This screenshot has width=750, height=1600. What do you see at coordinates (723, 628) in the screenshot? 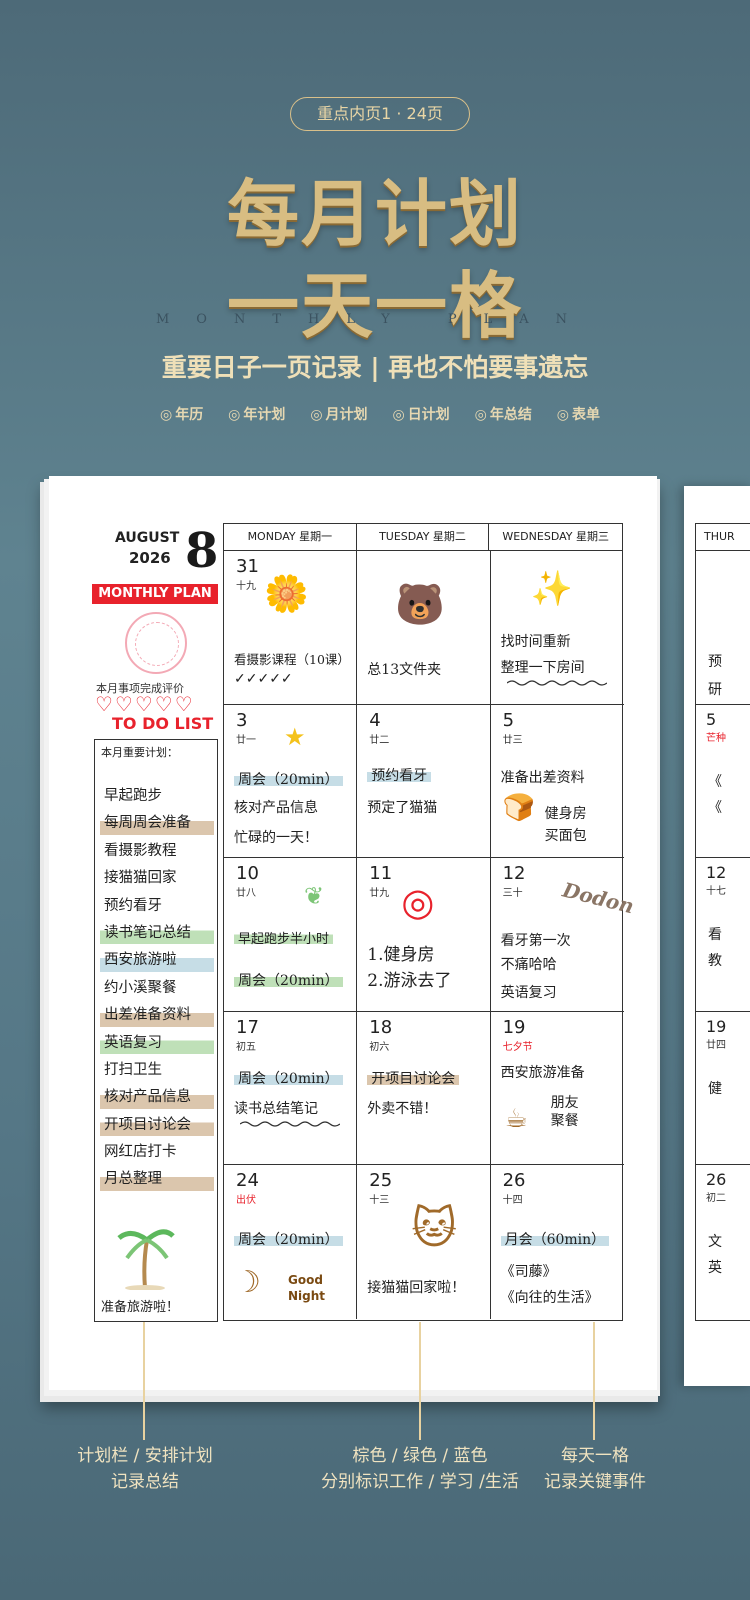
I see `day-cell: 预研` at bounding box center [723, 628].